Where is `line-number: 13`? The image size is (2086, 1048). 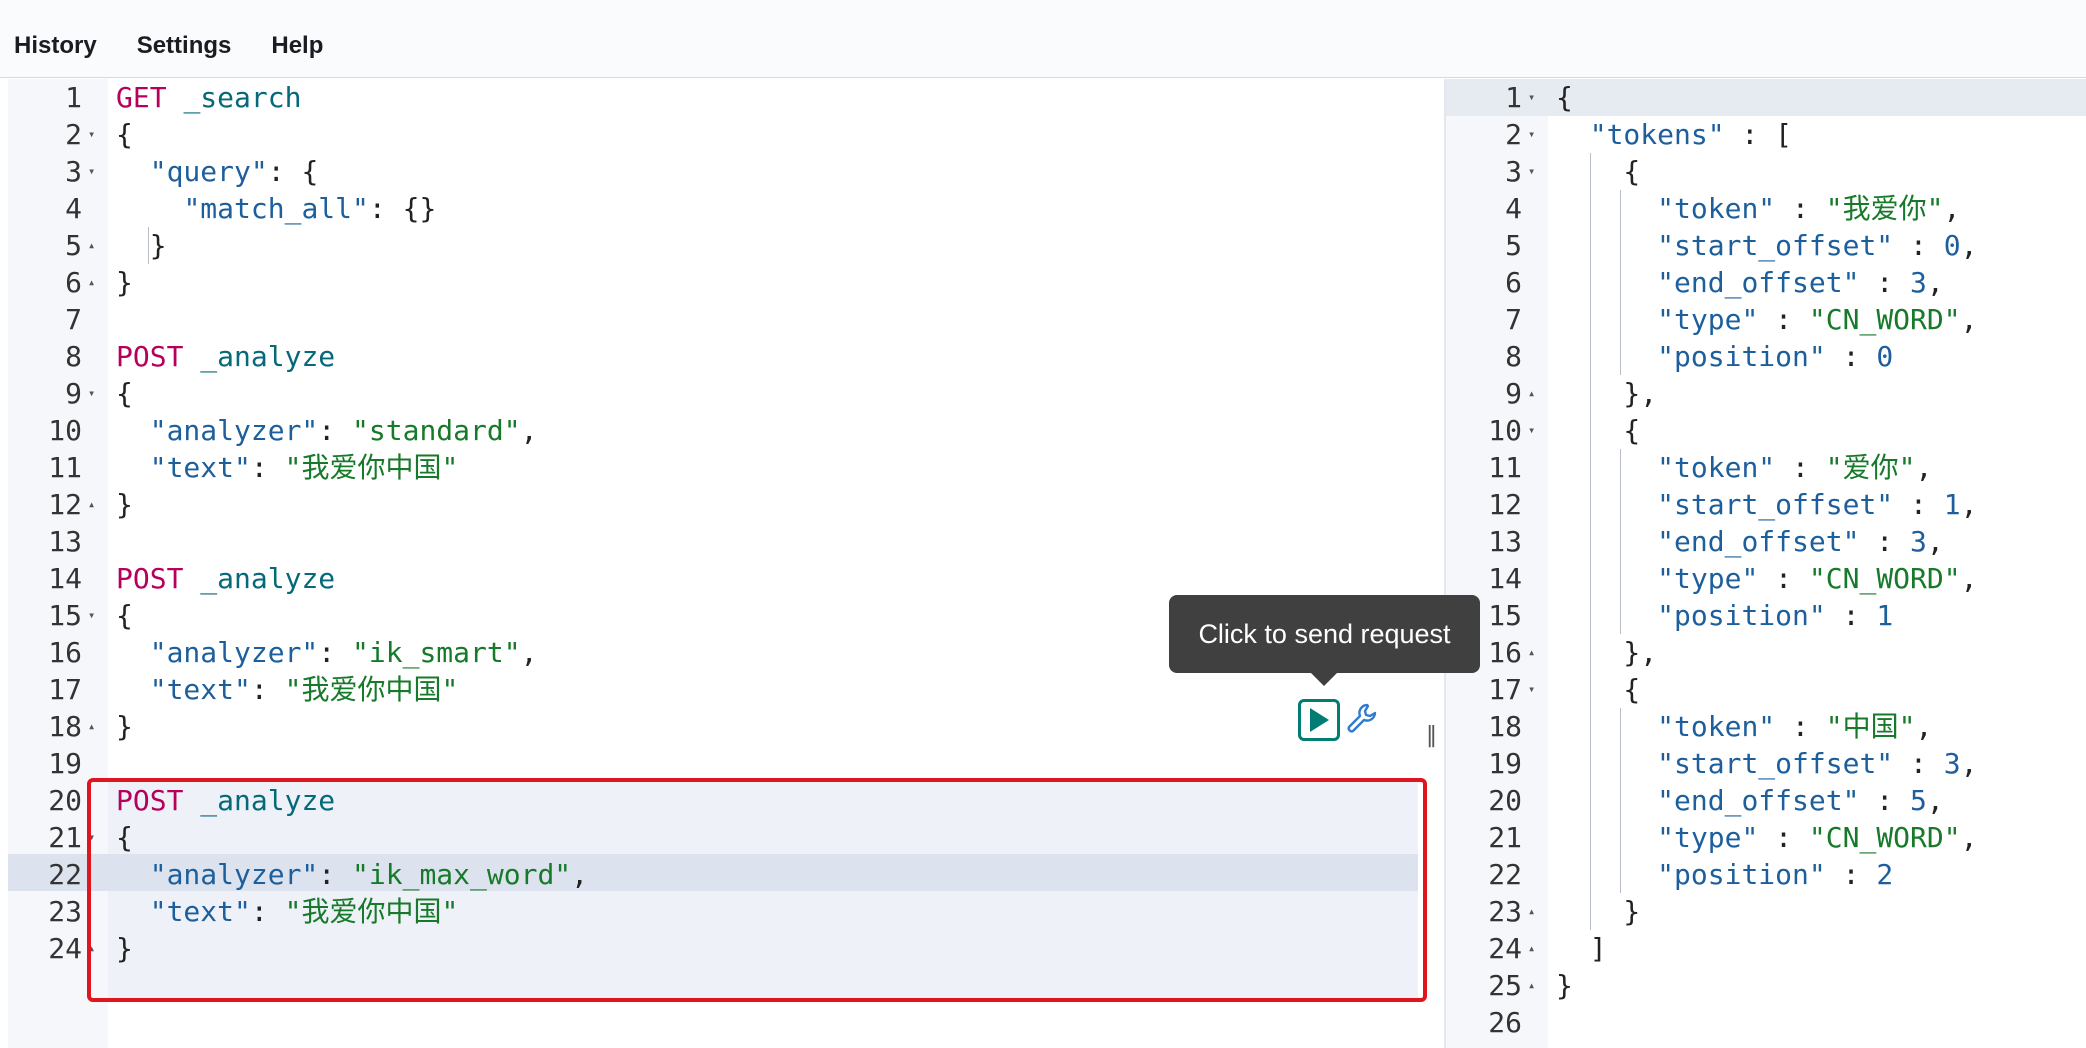
line-number: 13 is located at coordinates (1505, 541).